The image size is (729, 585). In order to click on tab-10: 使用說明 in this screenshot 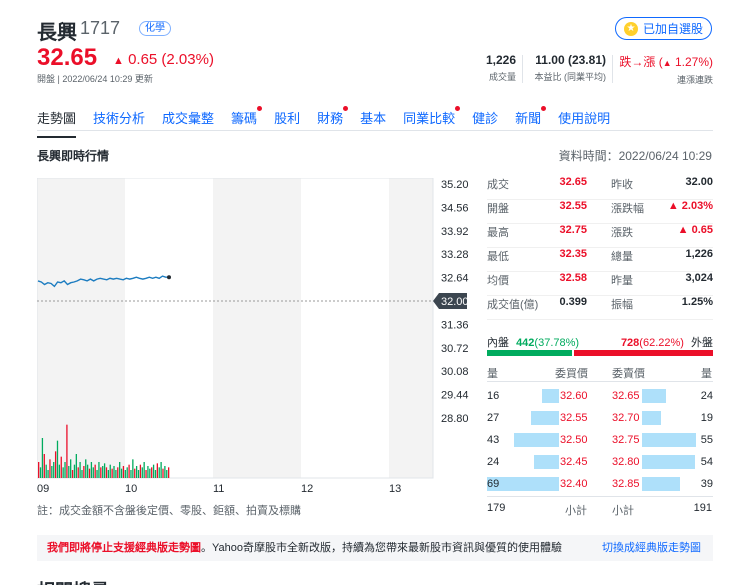, I will do `click(584, 123)`.